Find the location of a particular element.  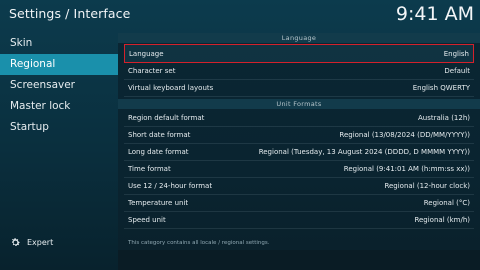

setting-label: Language is located at coordinates (146, 53).